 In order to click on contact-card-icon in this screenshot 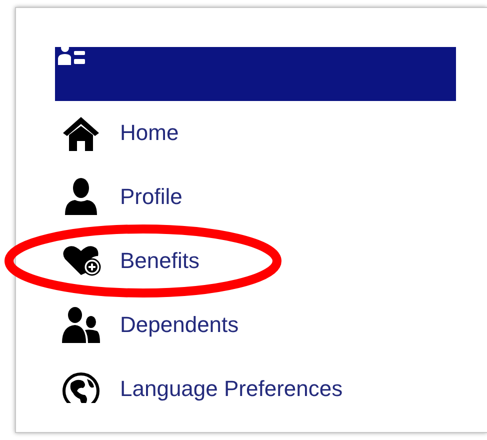, I will do `click(73, 56)`.